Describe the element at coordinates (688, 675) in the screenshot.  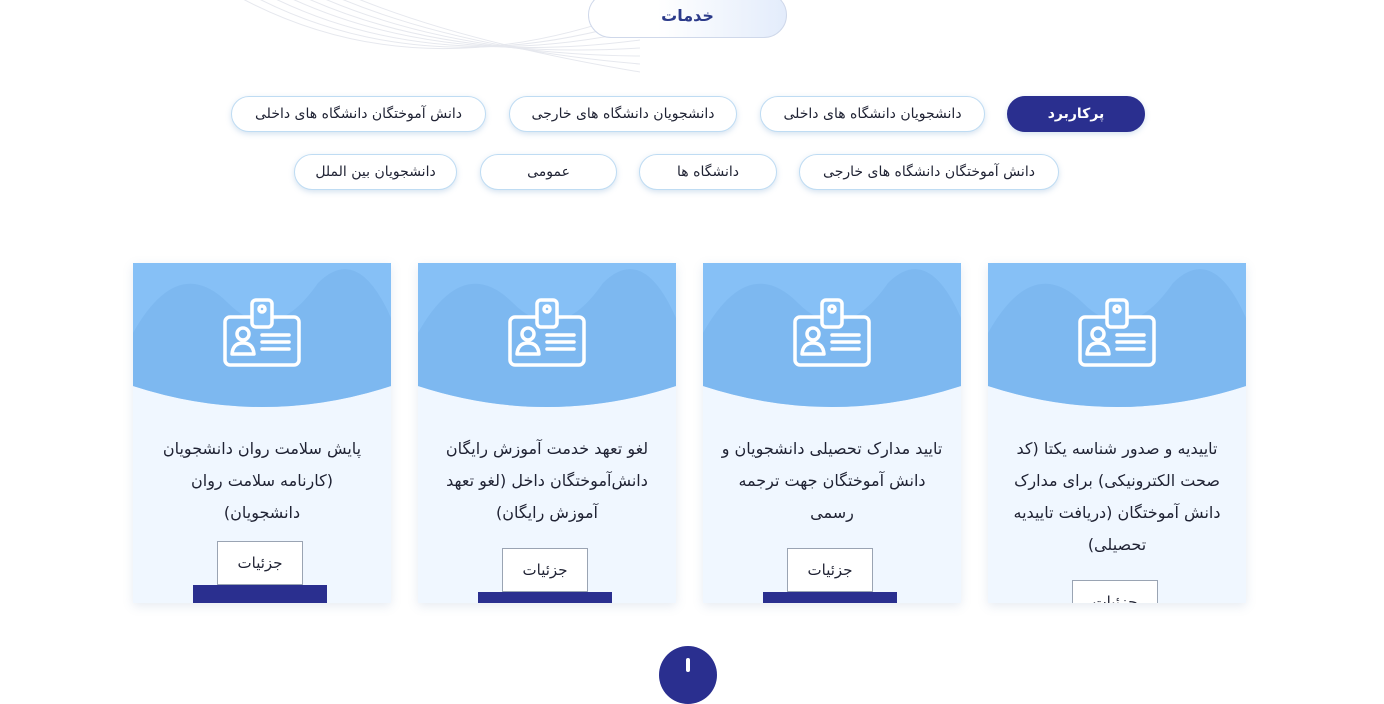
I see `scroll-down-button` at that location.